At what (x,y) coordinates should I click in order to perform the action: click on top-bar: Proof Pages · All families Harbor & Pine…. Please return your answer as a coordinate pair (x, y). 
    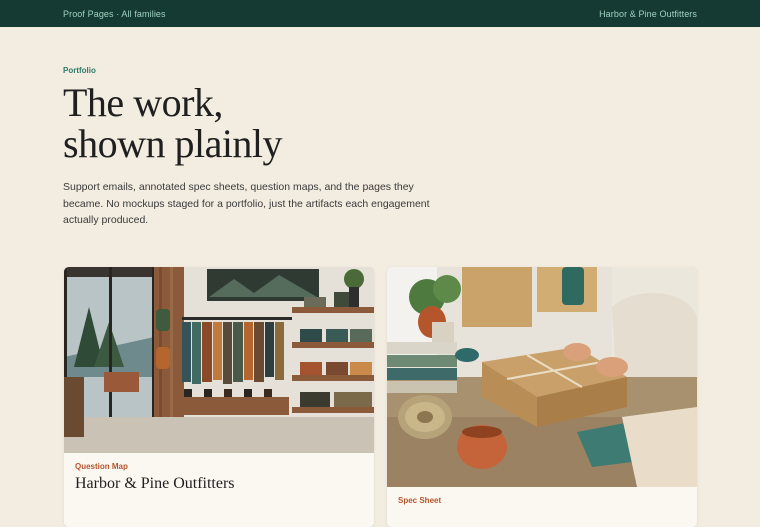
    Looking at the image, I should click on (380, 13).